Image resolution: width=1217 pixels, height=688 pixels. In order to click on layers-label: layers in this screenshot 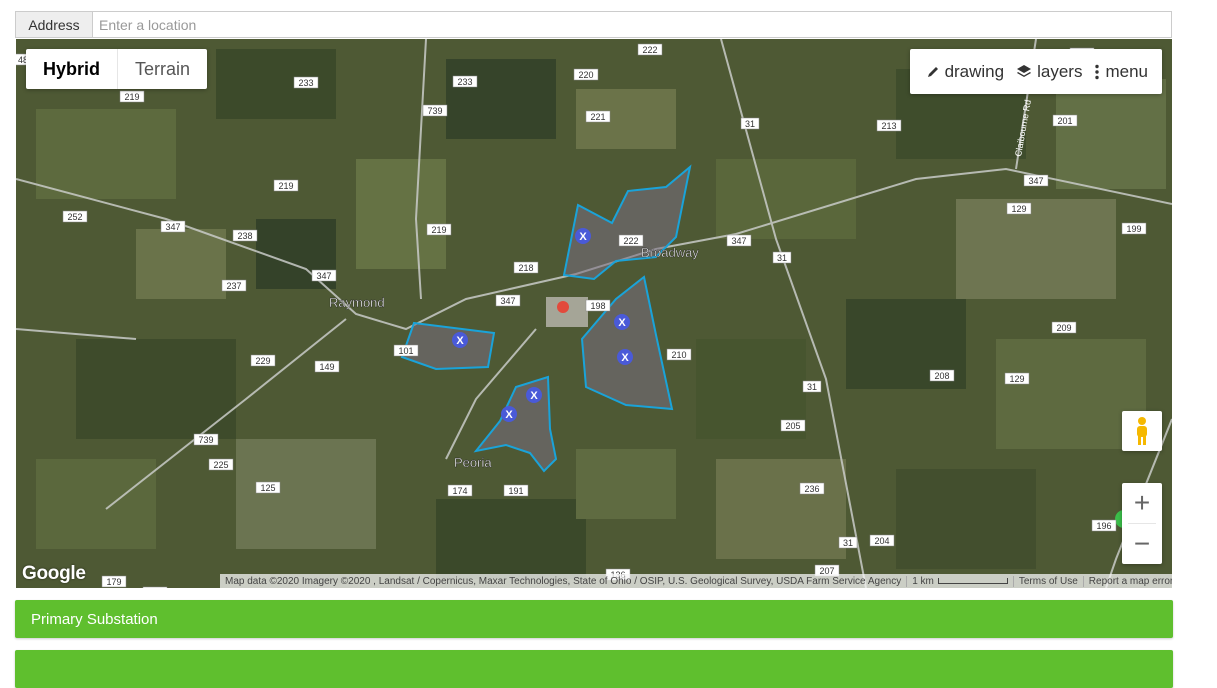, I will do `click(1060, 71)`.